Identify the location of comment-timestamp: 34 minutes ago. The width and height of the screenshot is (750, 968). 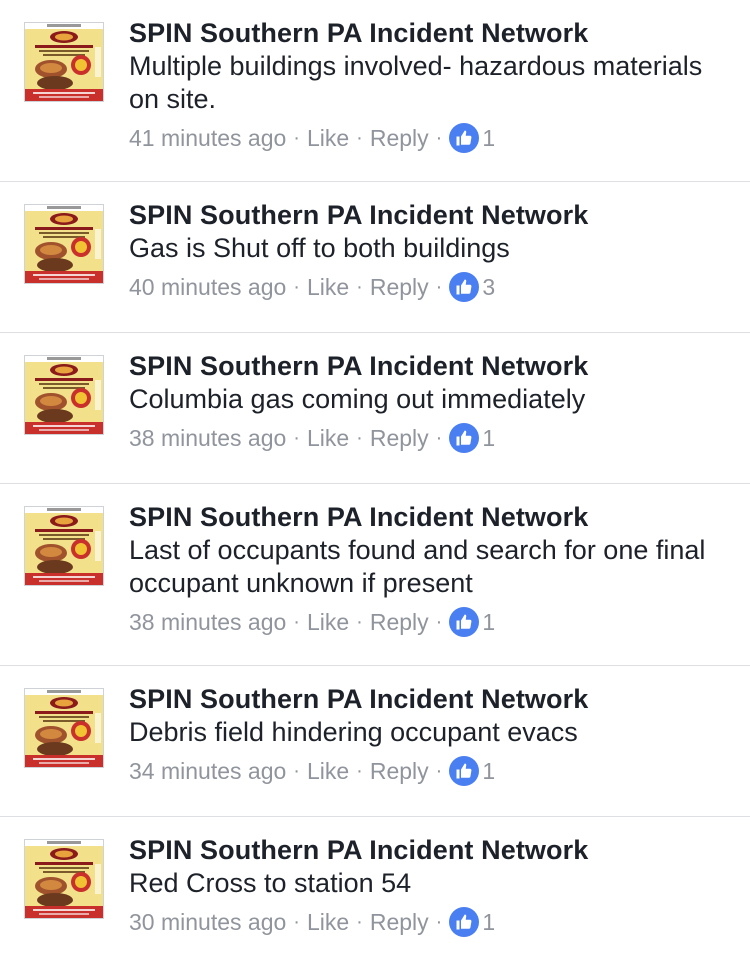
(207, 771).